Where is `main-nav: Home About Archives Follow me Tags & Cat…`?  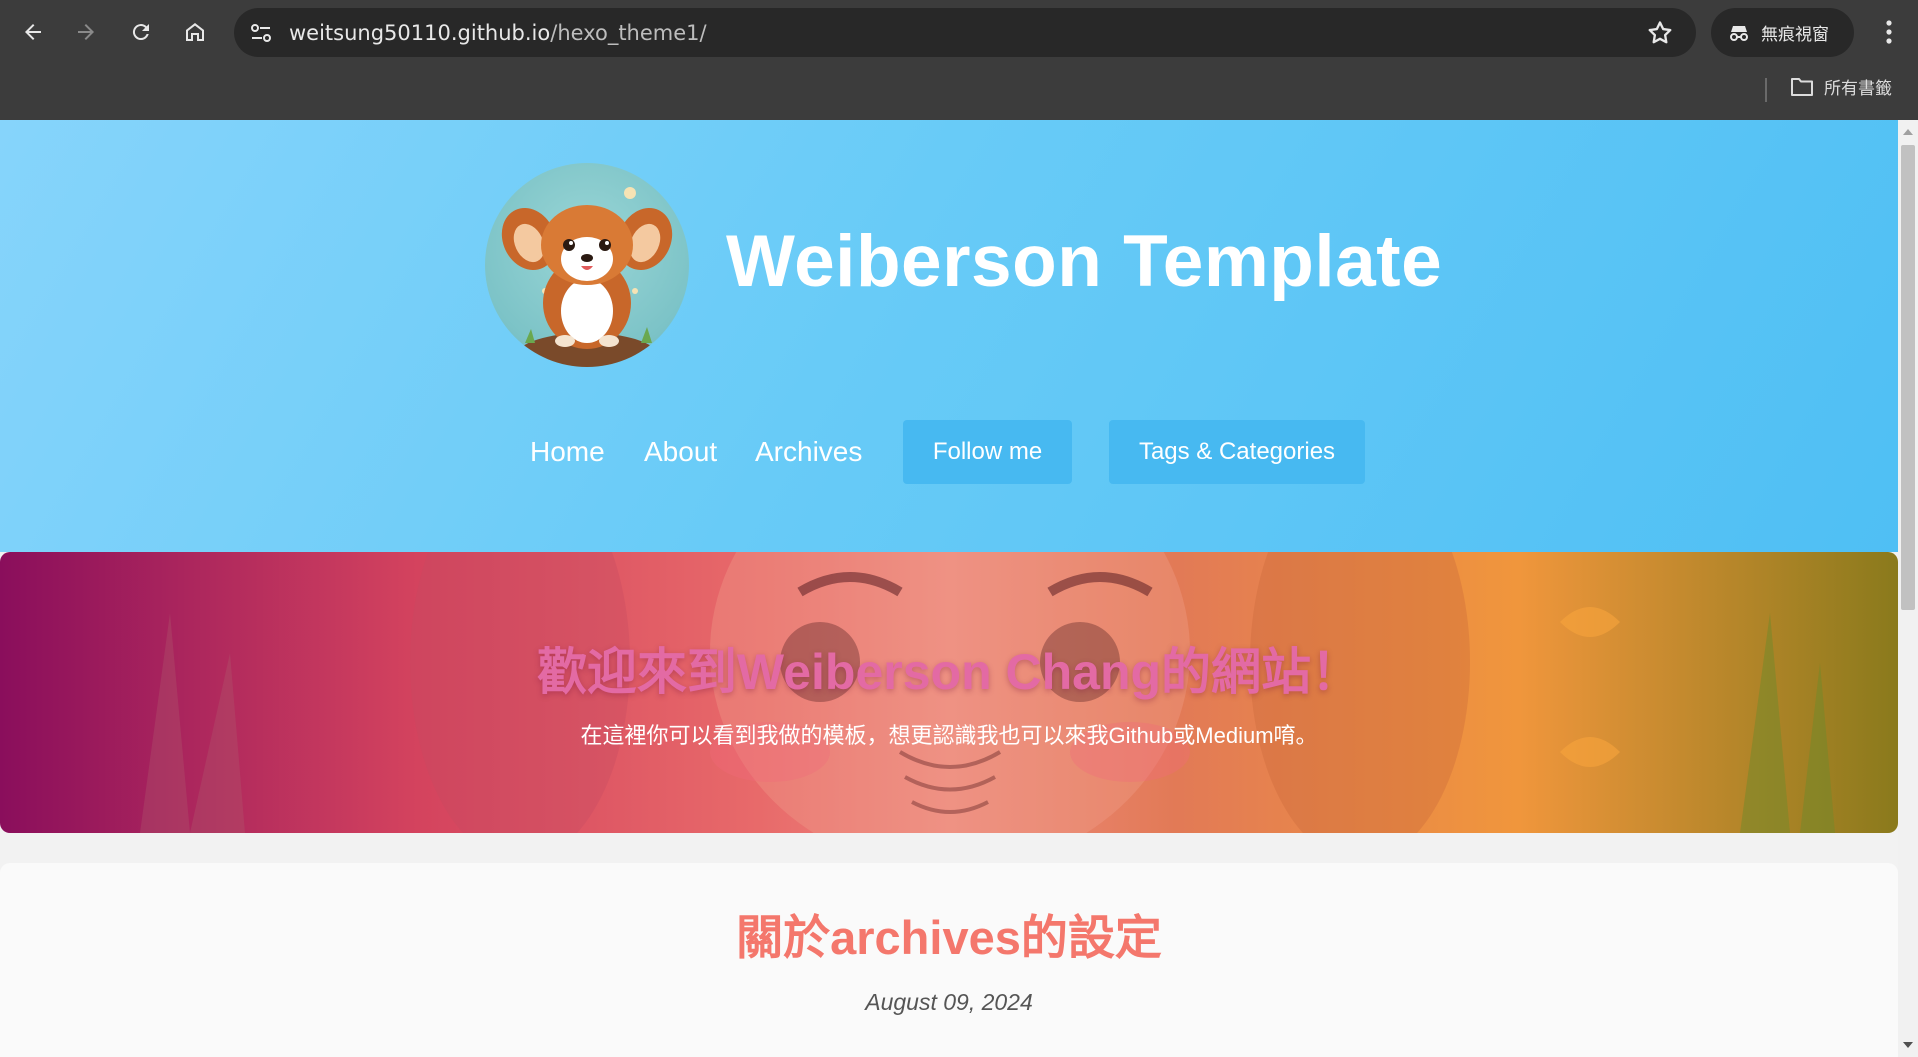 main-nav: Home About Archives Follow me Tags & Cat… is located at coordinates (949, 452).